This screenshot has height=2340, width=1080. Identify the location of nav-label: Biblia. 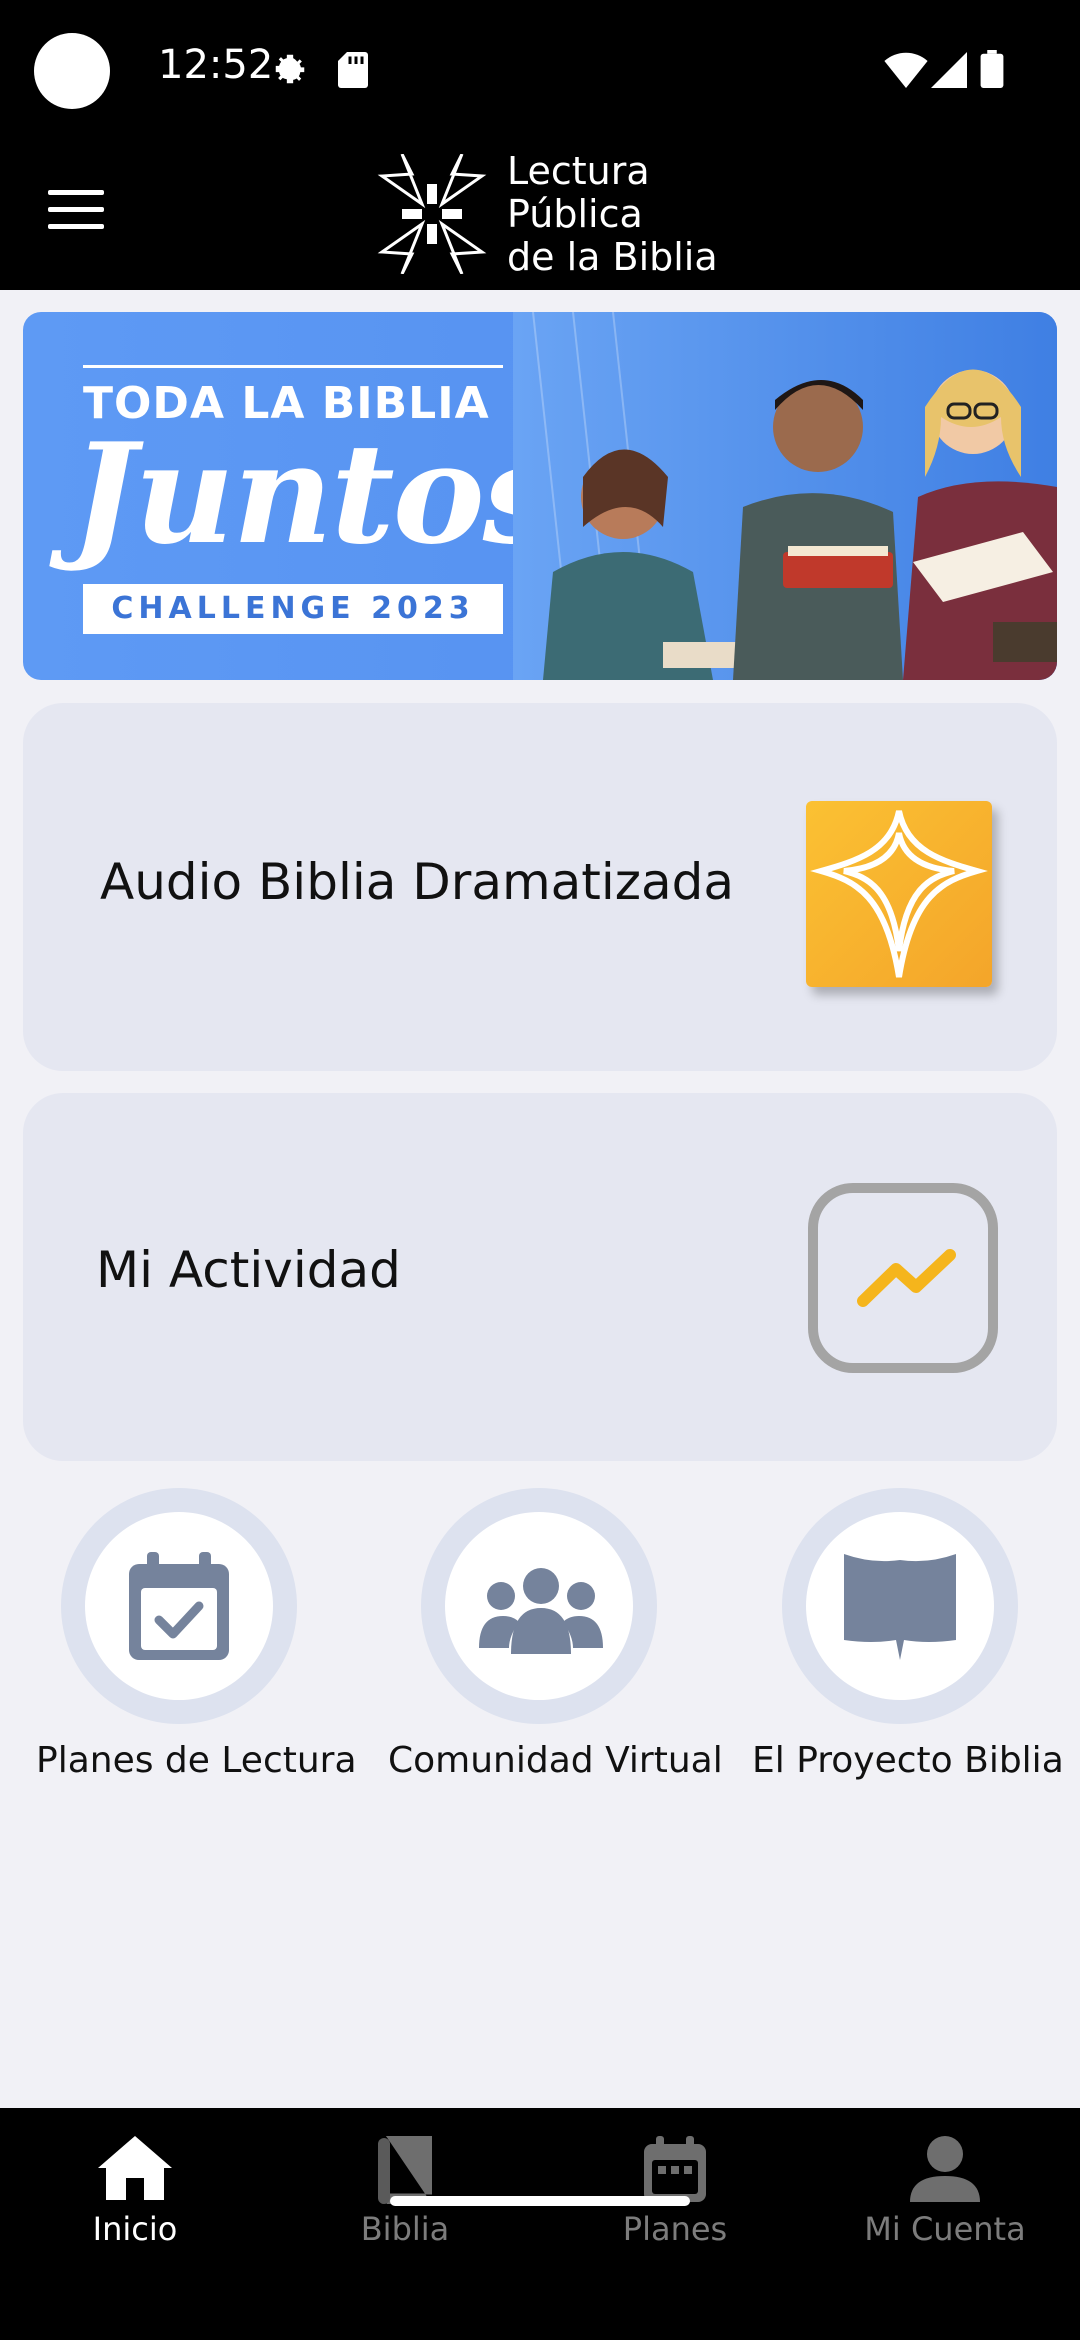
(405, 2229).